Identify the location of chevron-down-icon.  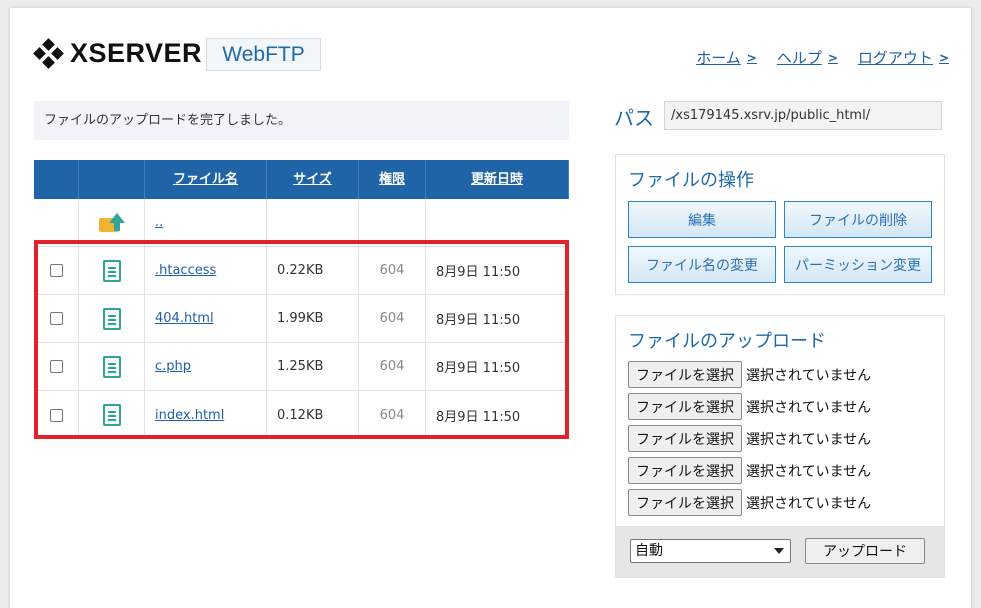
(779, 551).